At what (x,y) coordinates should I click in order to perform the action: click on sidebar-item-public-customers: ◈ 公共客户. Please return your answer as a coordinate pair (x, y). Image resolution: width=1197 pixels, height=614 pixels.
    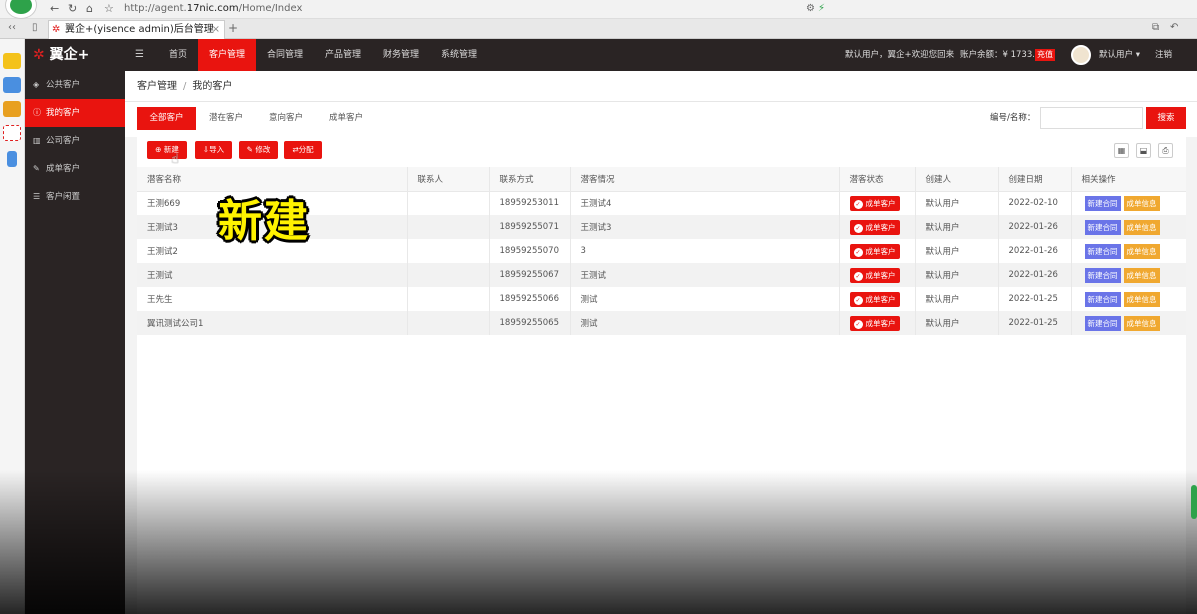
    Looking at the image, I should click on (75, 85).